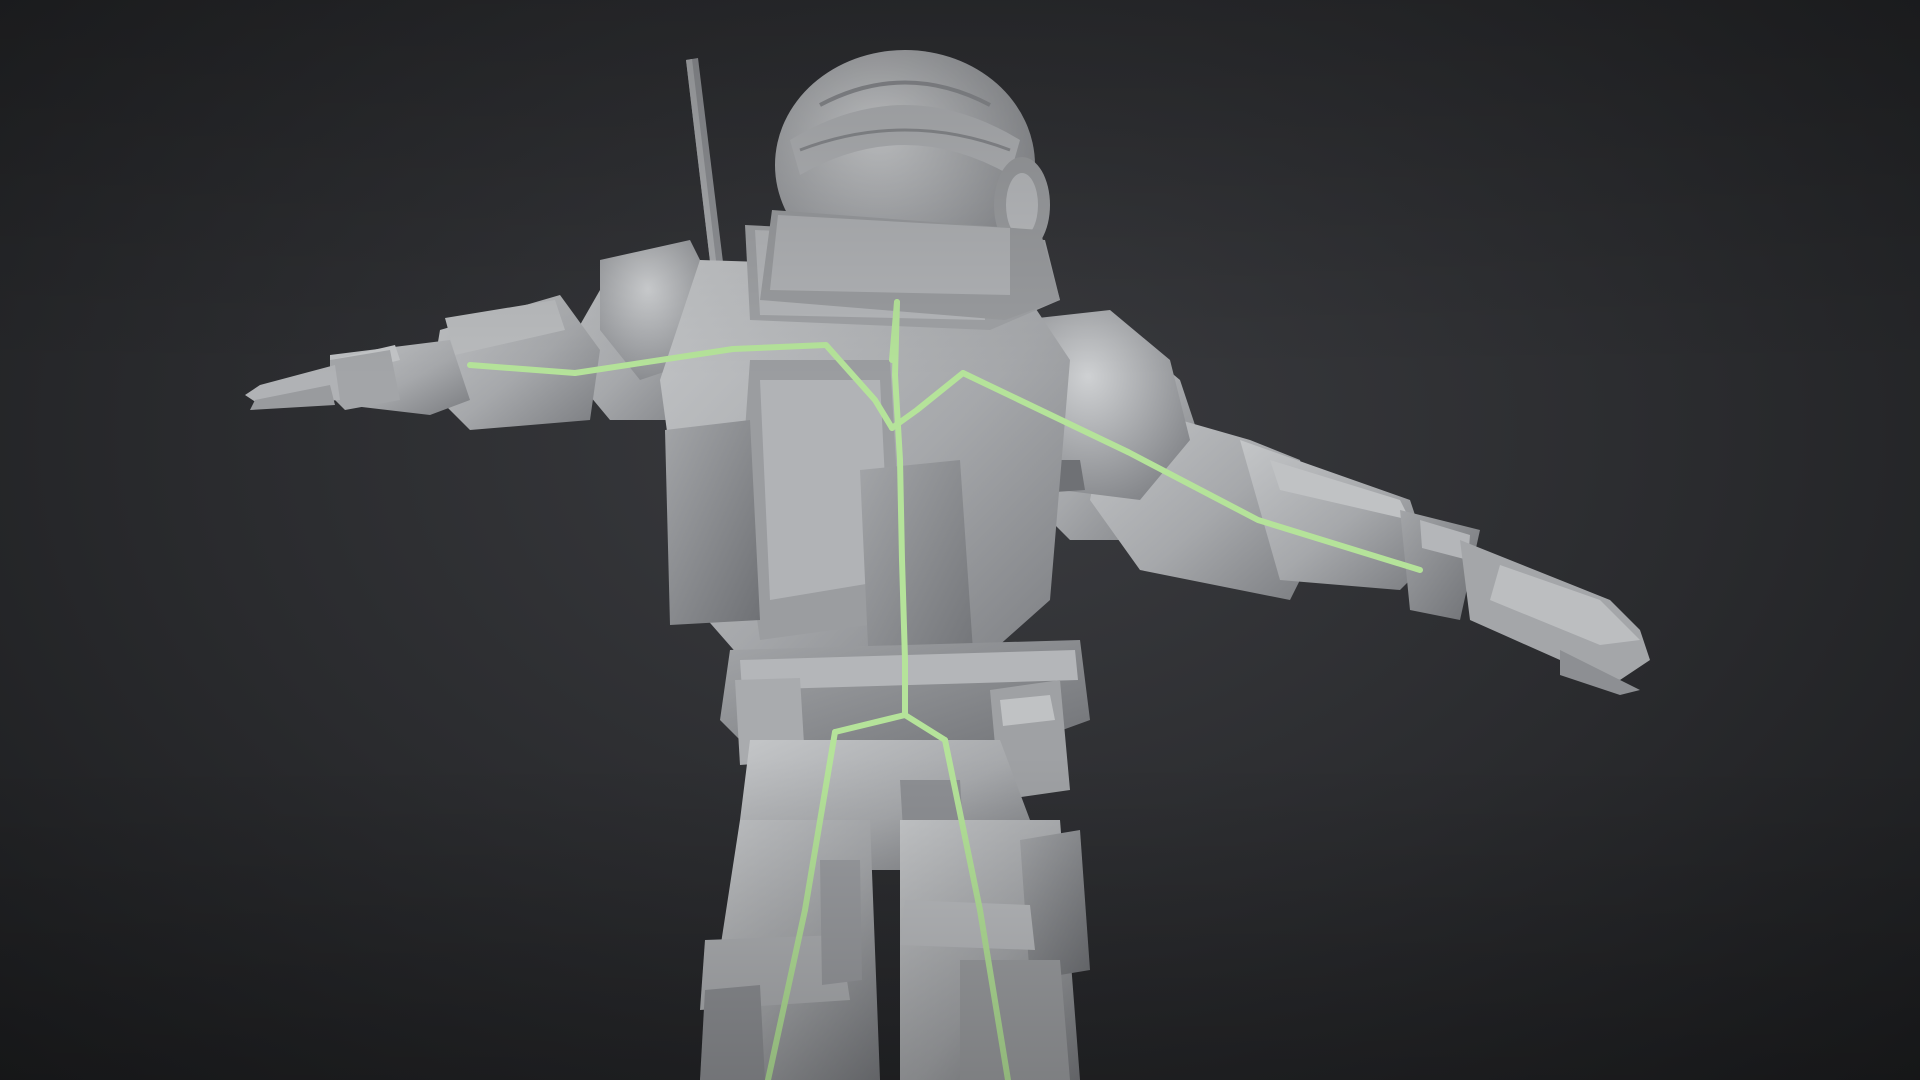  Describe the element at coordinates (910, 185) in the screenshot. I see `helmet` at that location.